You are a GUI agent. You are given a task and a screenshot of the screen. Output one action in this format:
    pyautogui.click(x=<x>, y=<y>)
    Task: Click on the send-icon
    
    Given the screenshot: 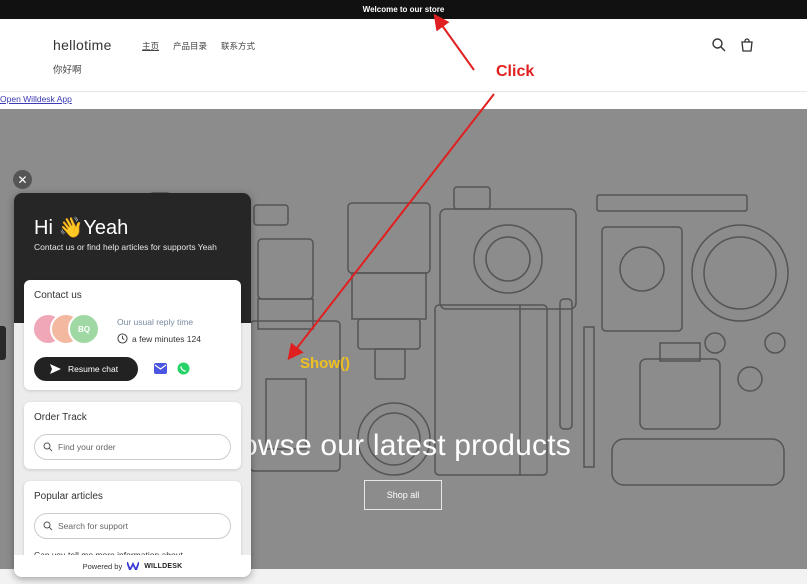 What is the action you would take?
    pyautogui.click(x=55, y=369)
    